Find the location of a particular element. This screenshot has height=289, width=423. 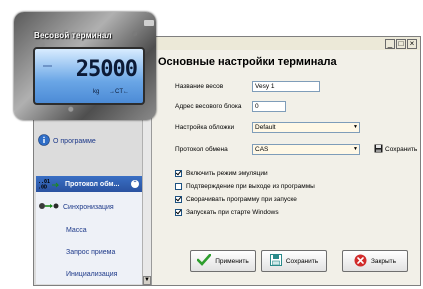

save-label: Сохранить is located at coordinates (302, 261).